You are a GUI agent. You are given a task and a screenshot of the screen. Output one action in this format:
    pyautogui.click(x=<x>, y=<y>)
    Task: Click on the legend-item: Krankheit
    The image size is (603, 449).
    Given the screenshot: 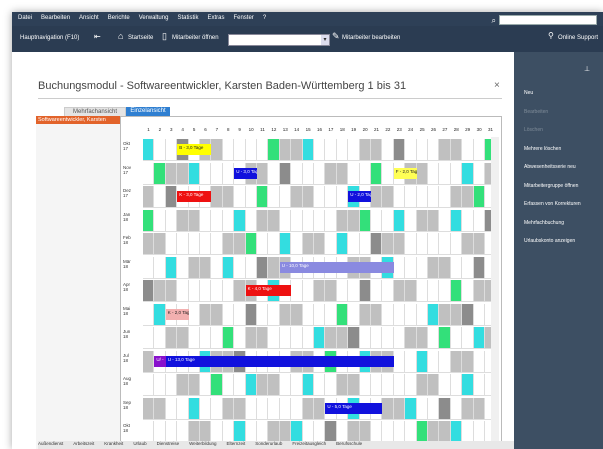 What is the action you would take?
    pyautogui.click(x=113, y=443)
    